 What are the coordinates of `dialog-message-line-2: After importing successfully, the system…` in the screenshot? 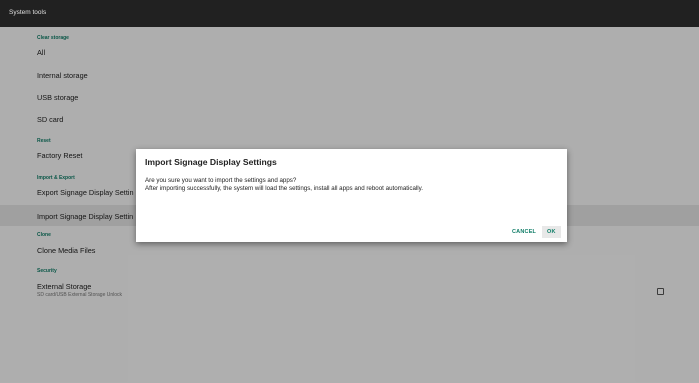 It's located at (284, 188).